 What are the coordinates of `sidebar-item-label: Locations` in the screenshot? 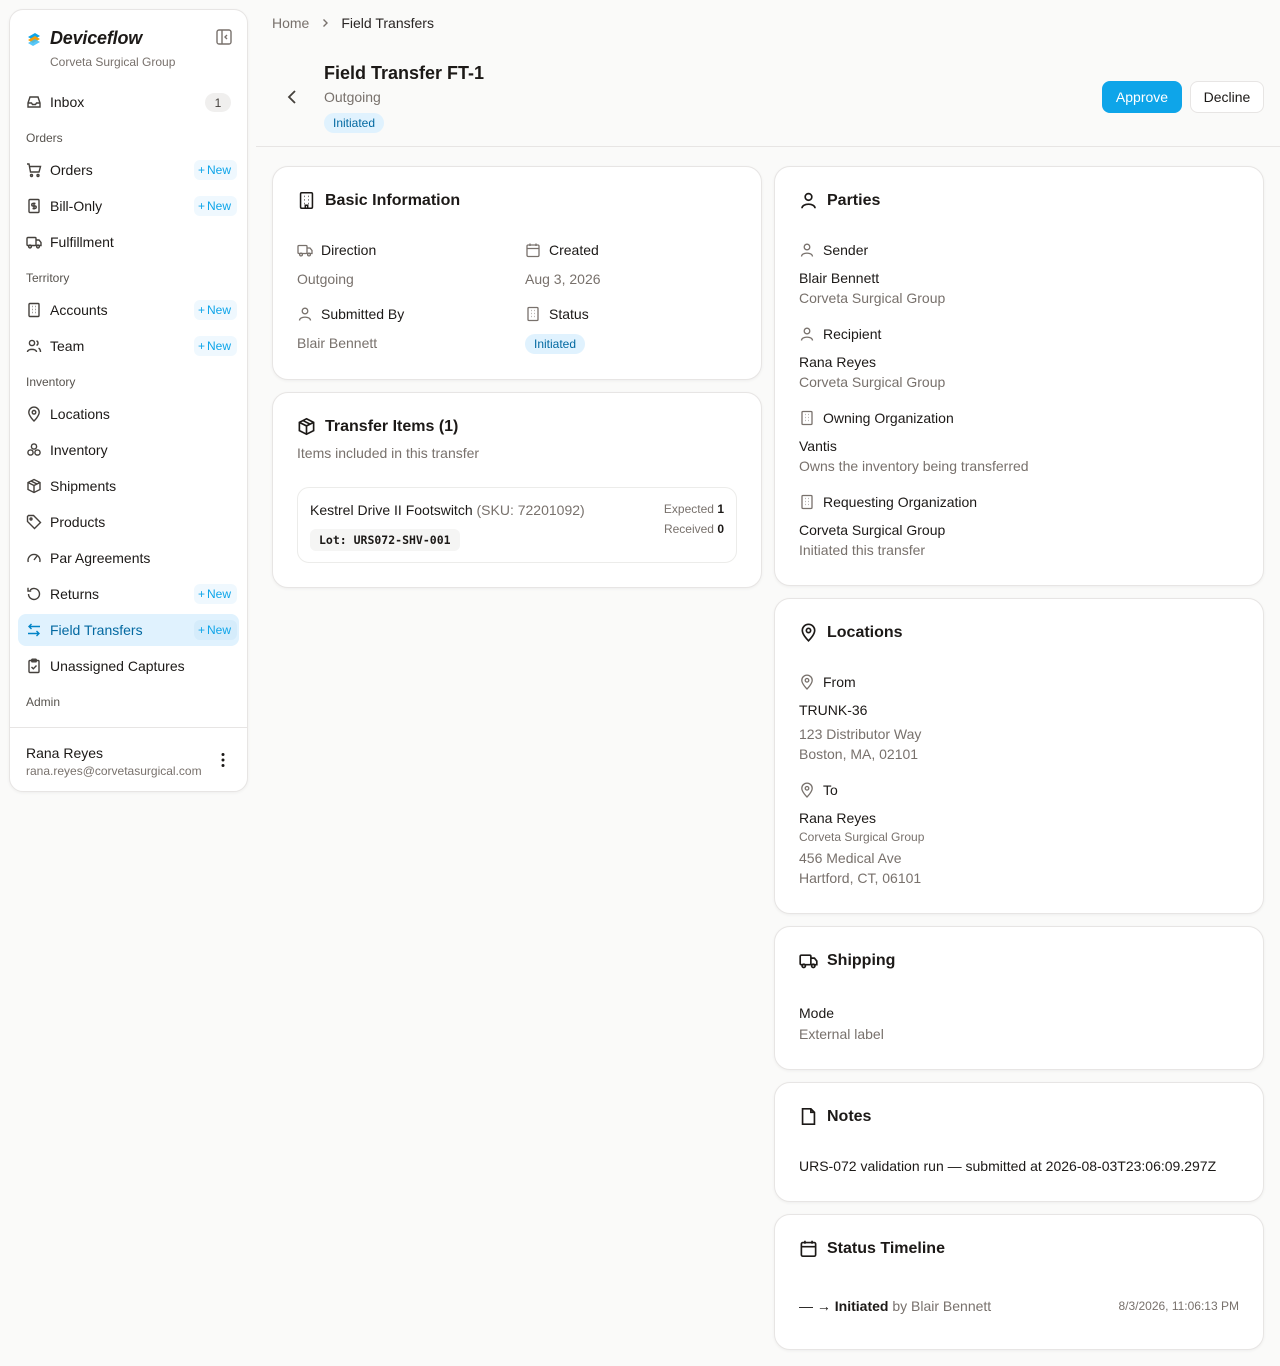 It's located at (80, 414).